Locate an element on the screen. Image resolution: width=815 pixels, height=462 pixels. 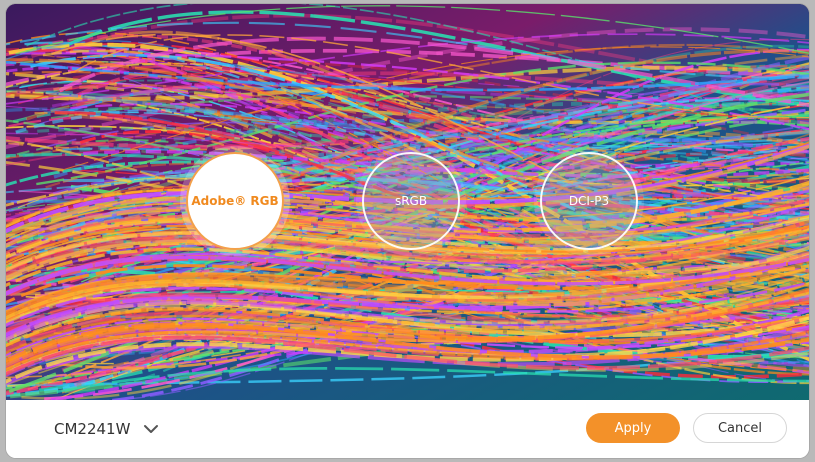
gamut-option-srgb: sRGB is located at coordinates (411, 201).